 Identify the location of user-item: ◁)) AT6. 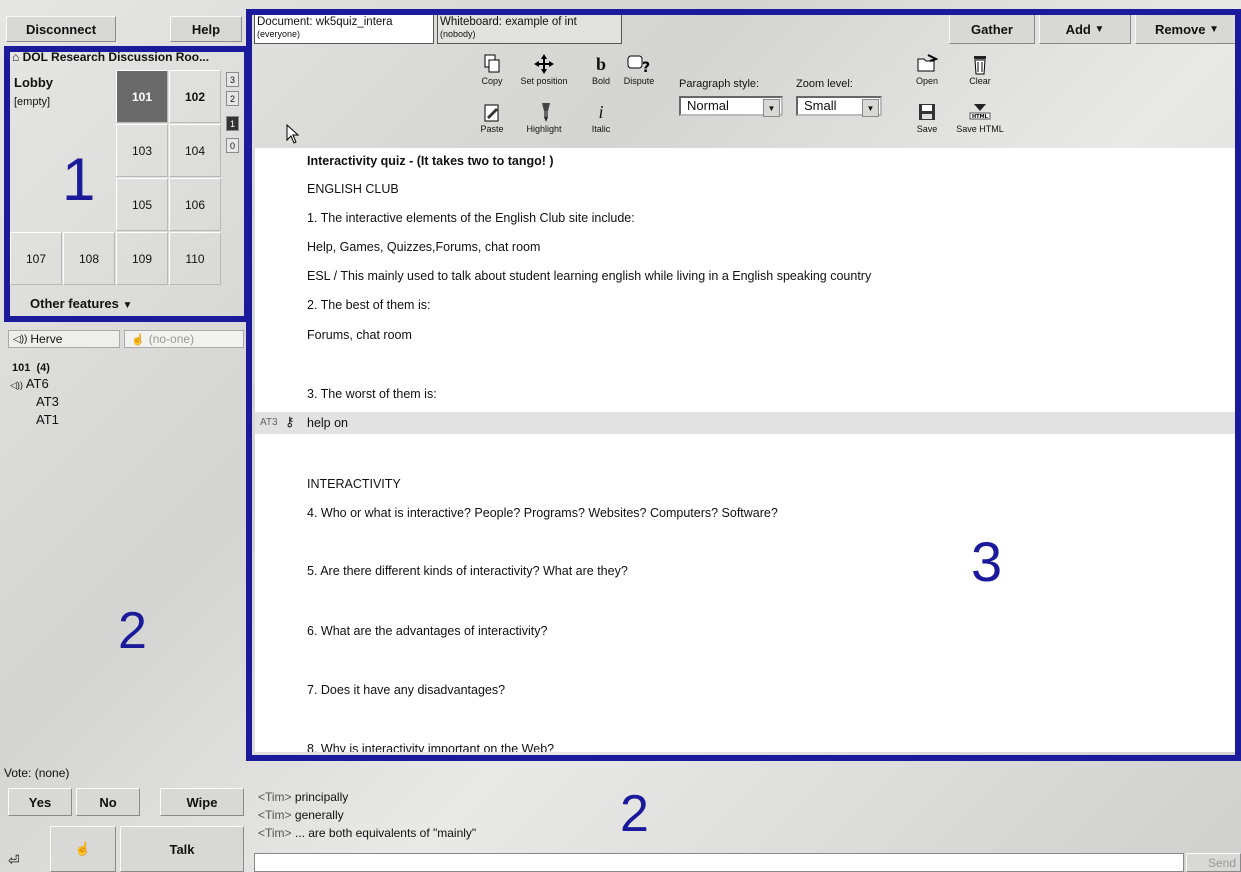
(34, 385).